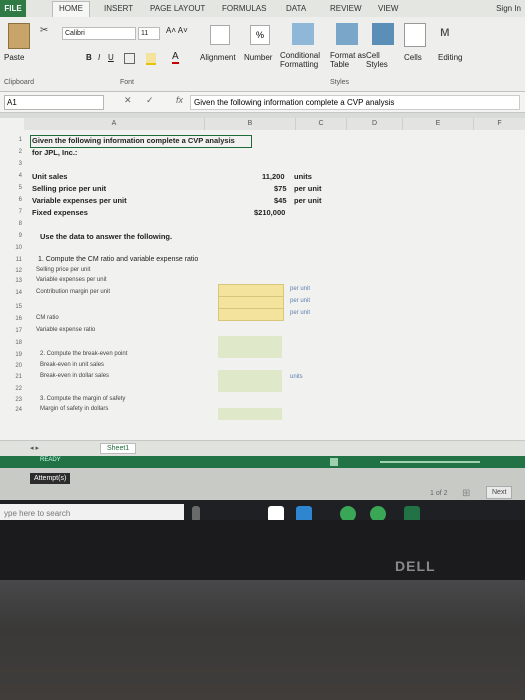 The image size is (525, 700). Describe the element at coordinates (388, 8) in the screenshot. I see `tab-view: VIEW` at that location.